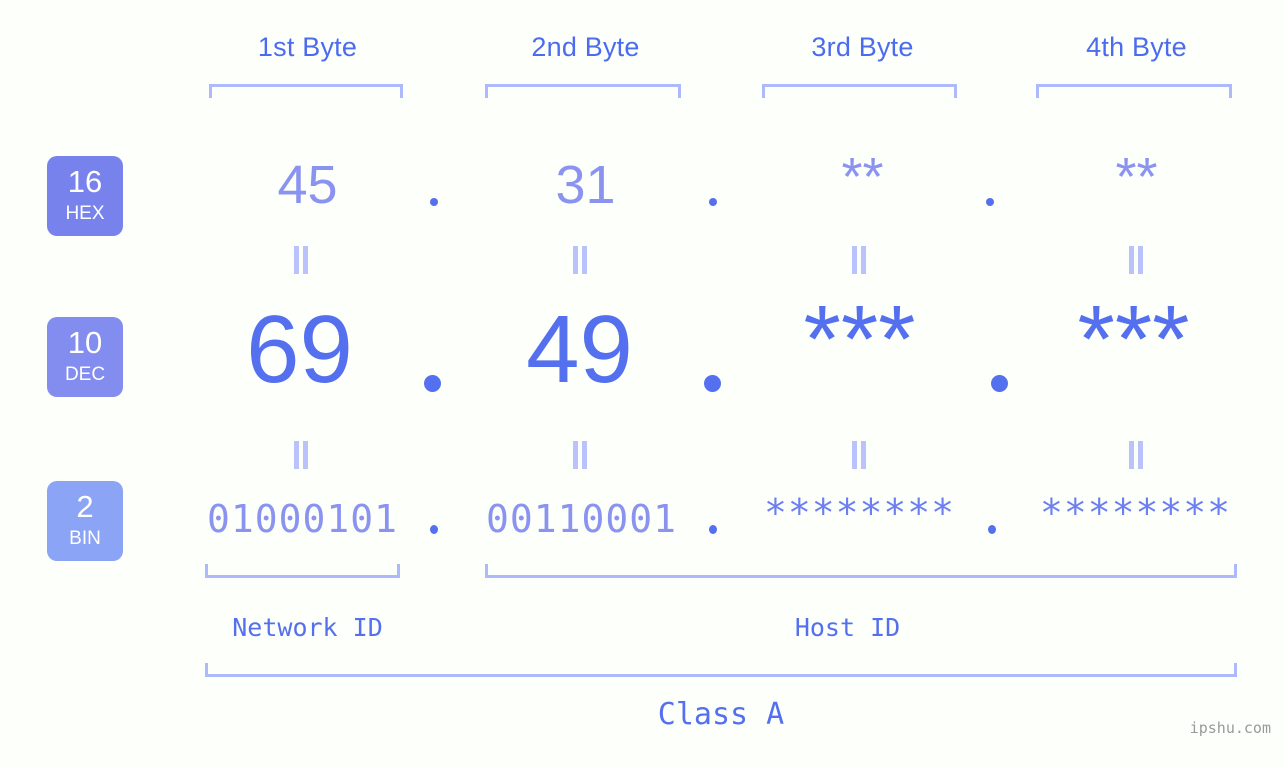  Describe the element at coordinates (85, 506) in the screenshot. I see `base-badge-bin-number: 2` at that location.